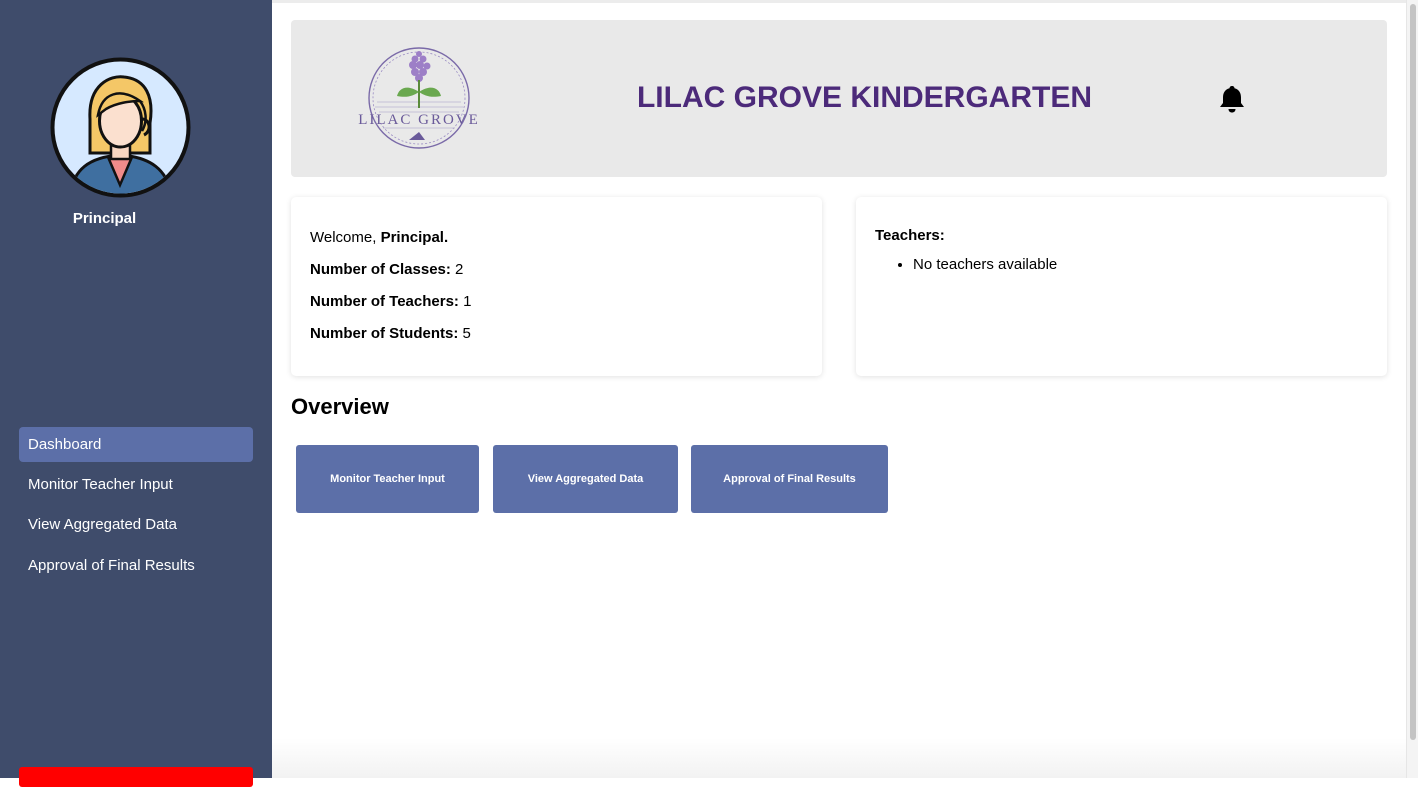  What do you see at coordinates (384, 301) in the screenshot?
I see `teachers-label: Number of Teachers:` at bounding box center [384, 301].